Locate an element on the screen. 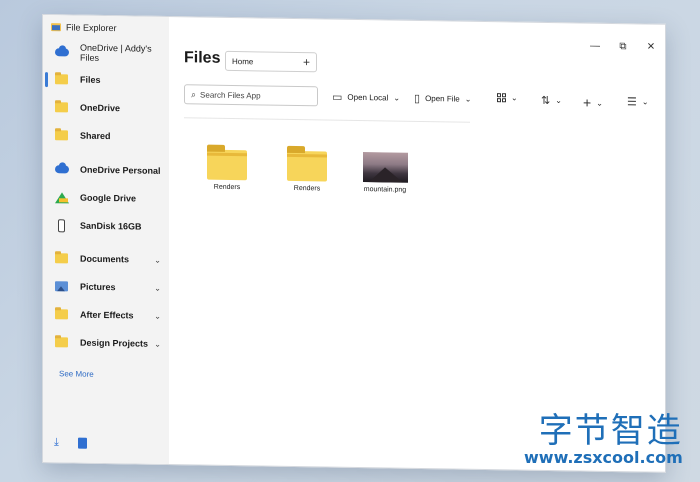  image-thumbnail is located at coordinates (385, 167).